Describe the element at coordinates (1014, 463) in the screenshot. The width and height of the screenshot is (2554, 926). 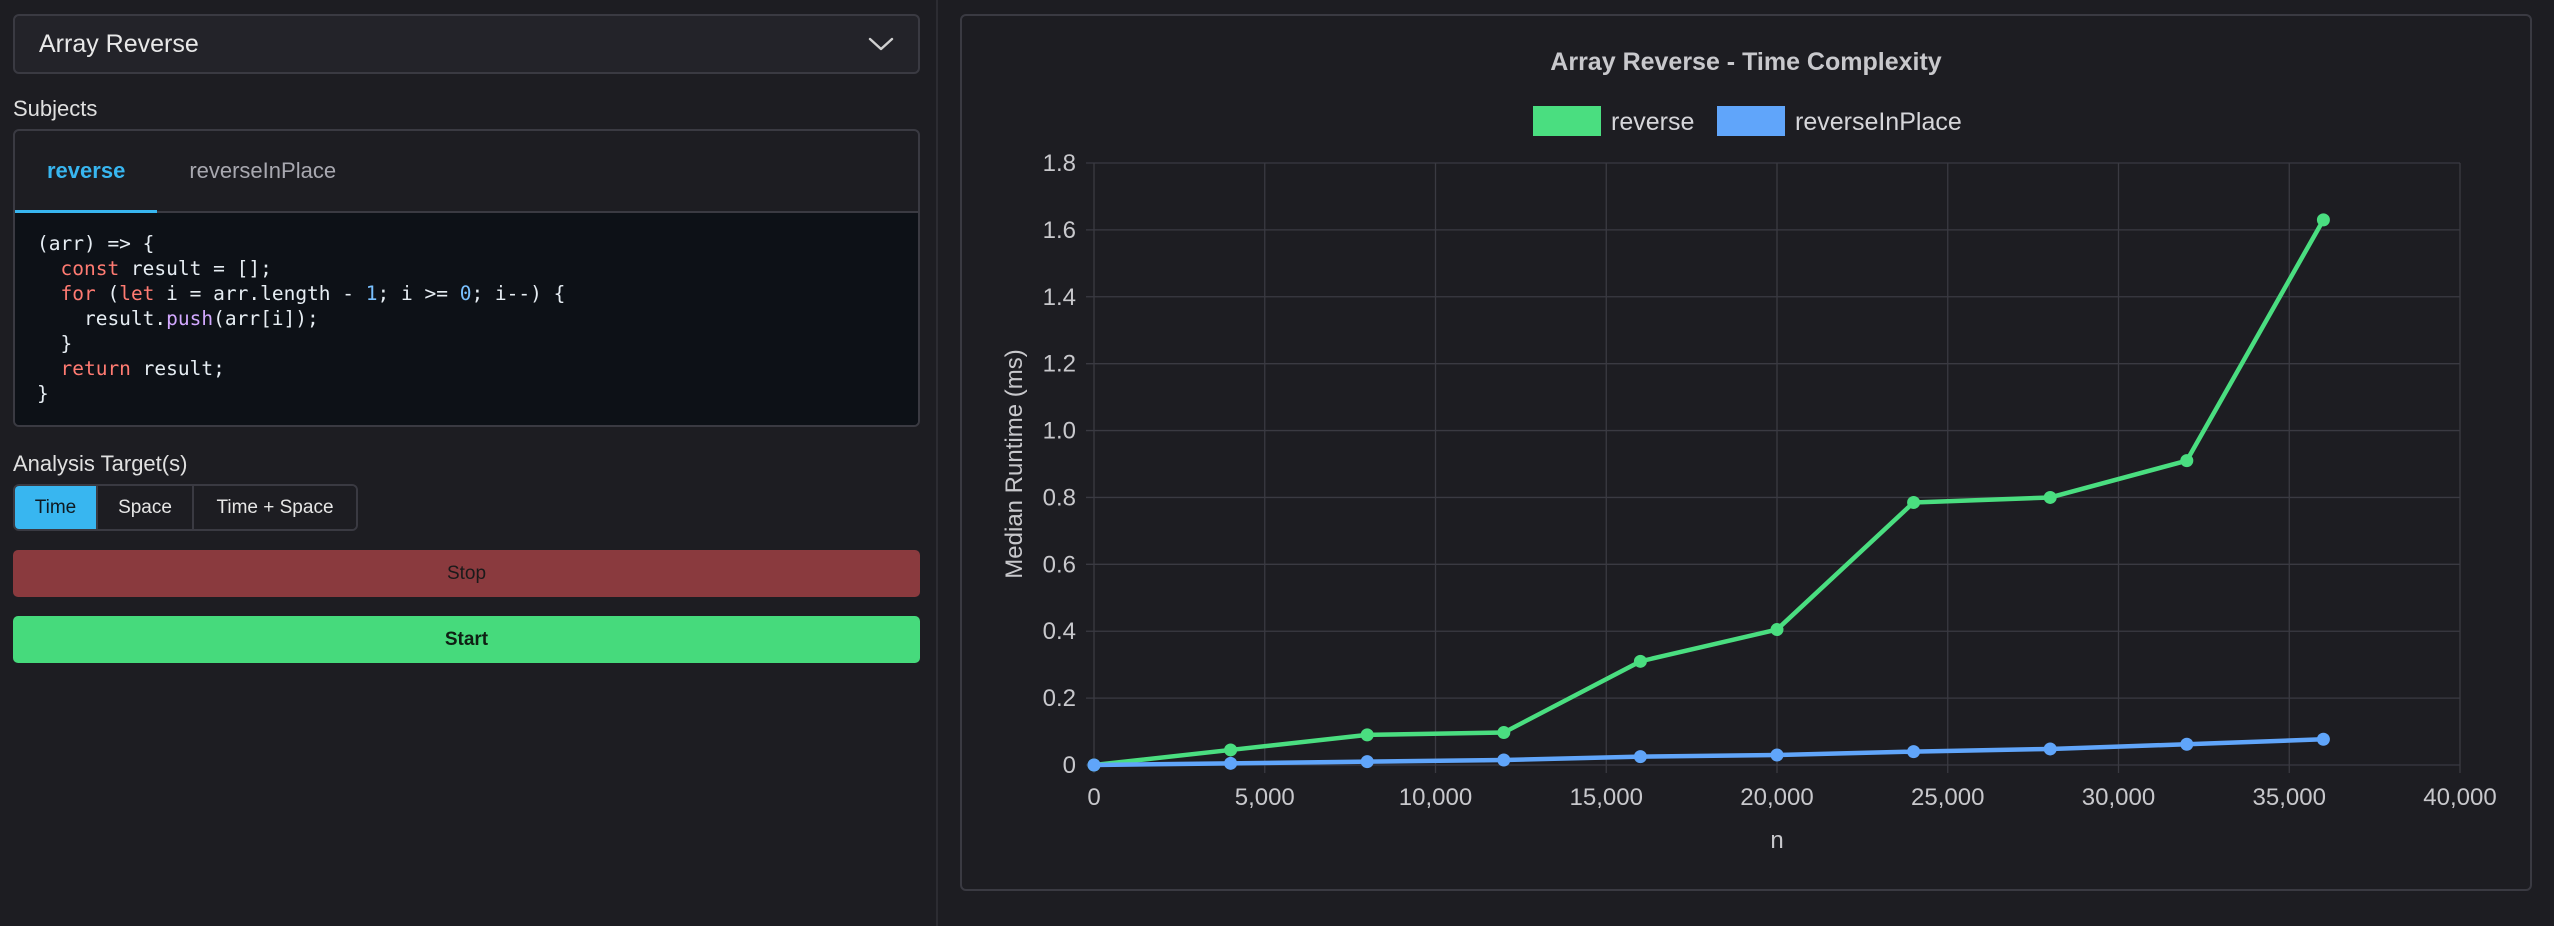
I see `y-axis-label: Median Runtime (ms)` at that location.